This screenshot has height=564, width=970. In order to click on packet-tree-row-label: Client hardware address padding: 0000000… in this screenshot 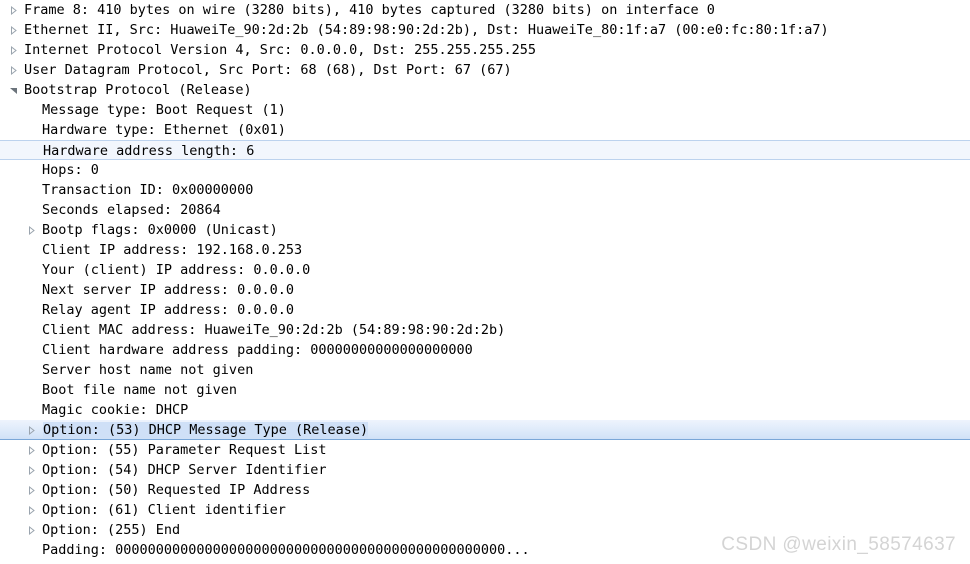, I will do `click(257, 350)`.